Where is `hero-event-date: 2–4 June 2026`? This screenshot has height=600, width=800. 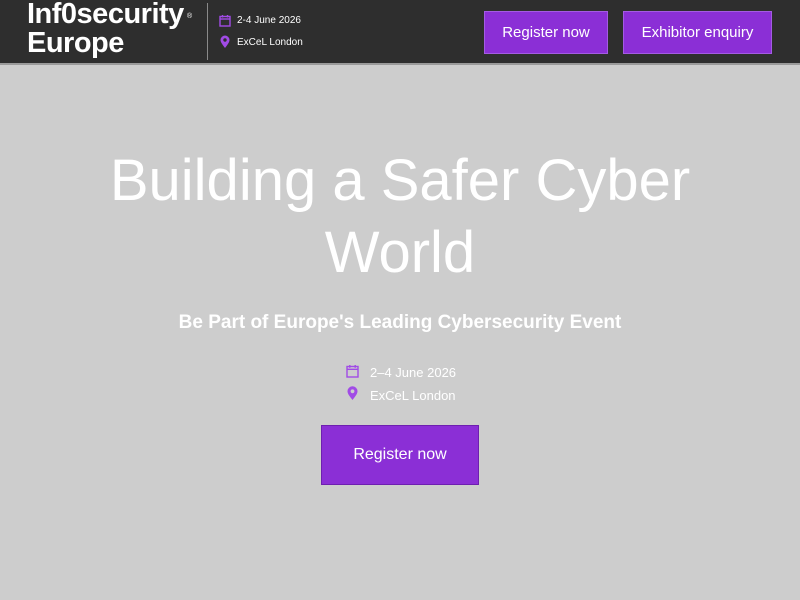 hero-event-date: 2–4 June 2026 is located at coordinates (401, 372).